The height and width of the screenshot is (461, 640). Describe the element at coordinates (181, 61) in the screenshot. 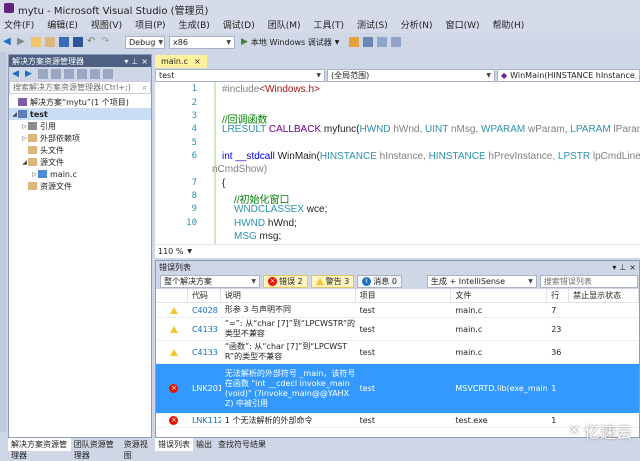

I see `tab-main-c: main.c ×` at that location.